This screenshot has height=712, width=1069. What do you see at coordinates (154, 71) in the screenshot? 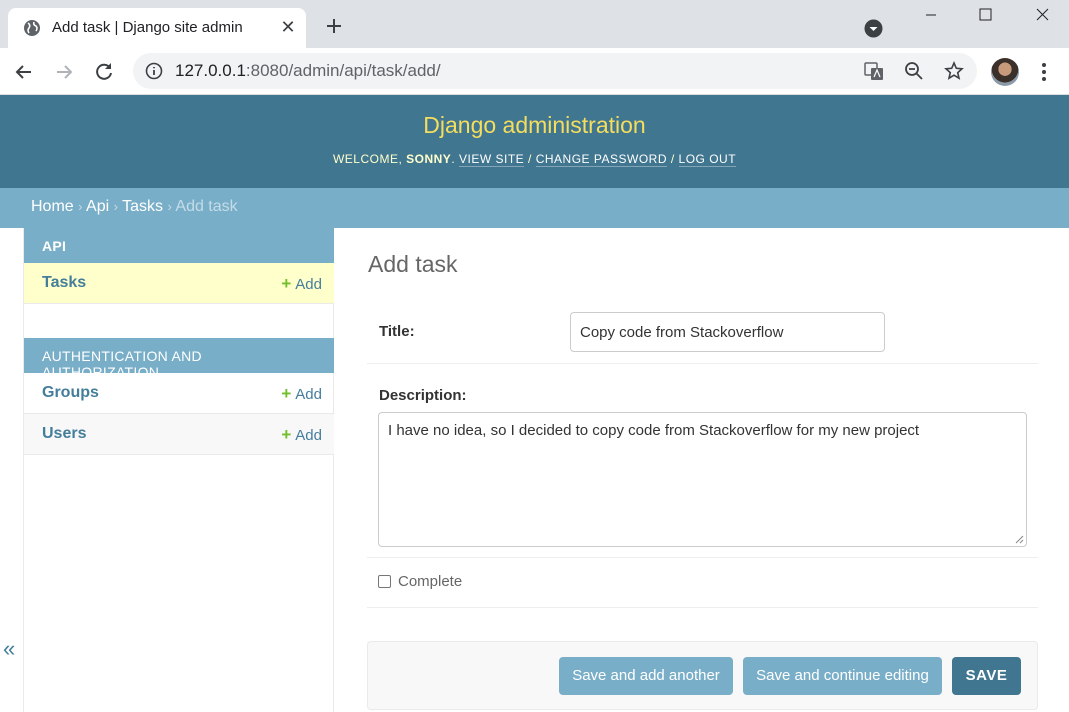
I see `site-info-icon` at bounding box center [154, 71].